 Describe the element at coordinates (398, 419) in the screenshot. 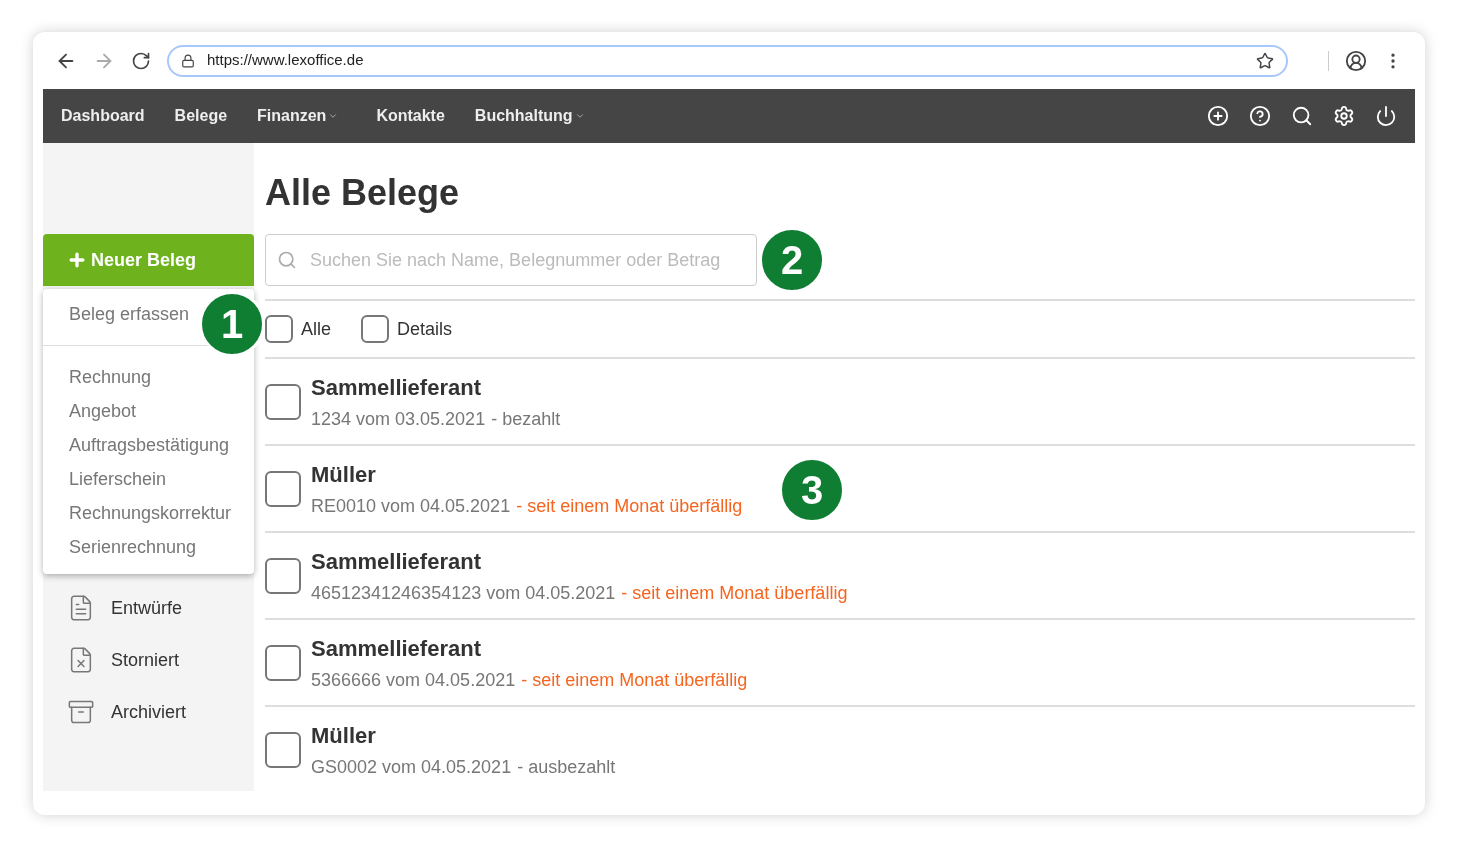

I see `document-reference: 1234 vom 03.05.2021` at that location.